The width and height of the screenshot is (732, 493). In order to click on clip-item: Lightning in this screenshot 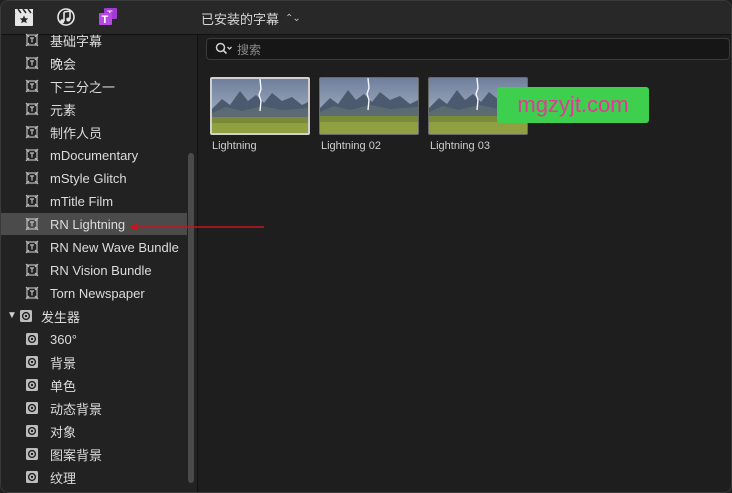, I will do `click(260, 114)`.